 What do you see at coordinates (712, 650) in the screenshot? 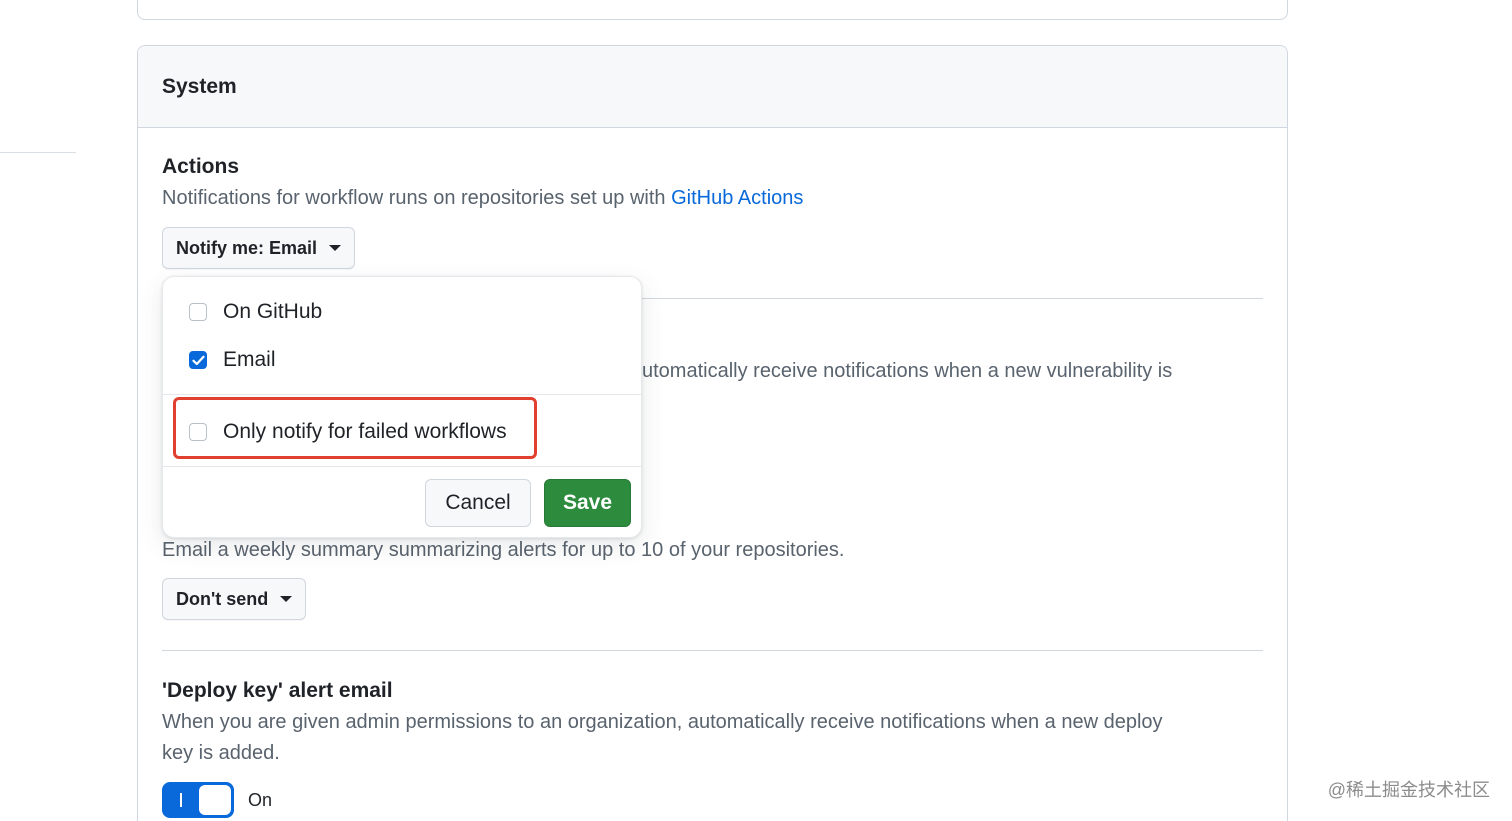
I see `section-divider` at bounding box center [712, 650].